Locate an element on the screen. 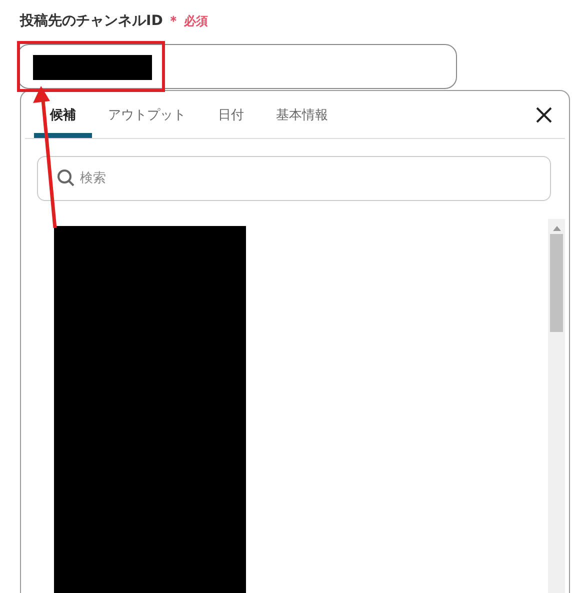  required-label: 必須 is located at coordinates (196, 21).